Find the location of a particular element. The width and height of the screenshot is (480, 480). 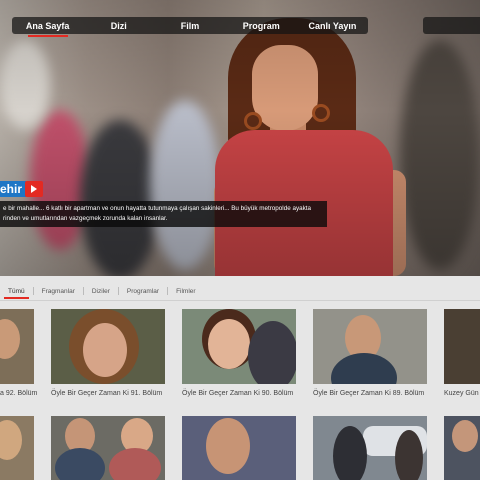

tab-fragmanlar: Fragmanlar is located at coordinates (58, 291).